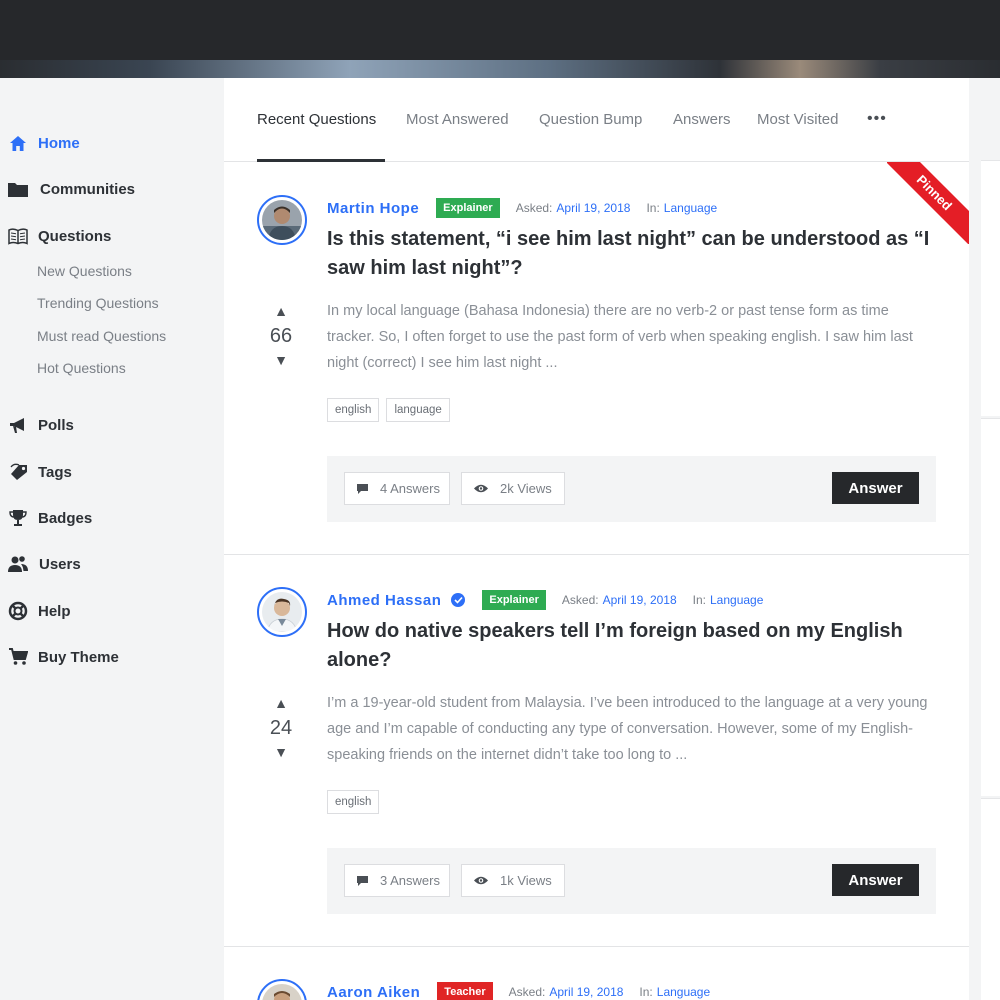  I want to click on tab-answers: Answers, so click(702, 119).